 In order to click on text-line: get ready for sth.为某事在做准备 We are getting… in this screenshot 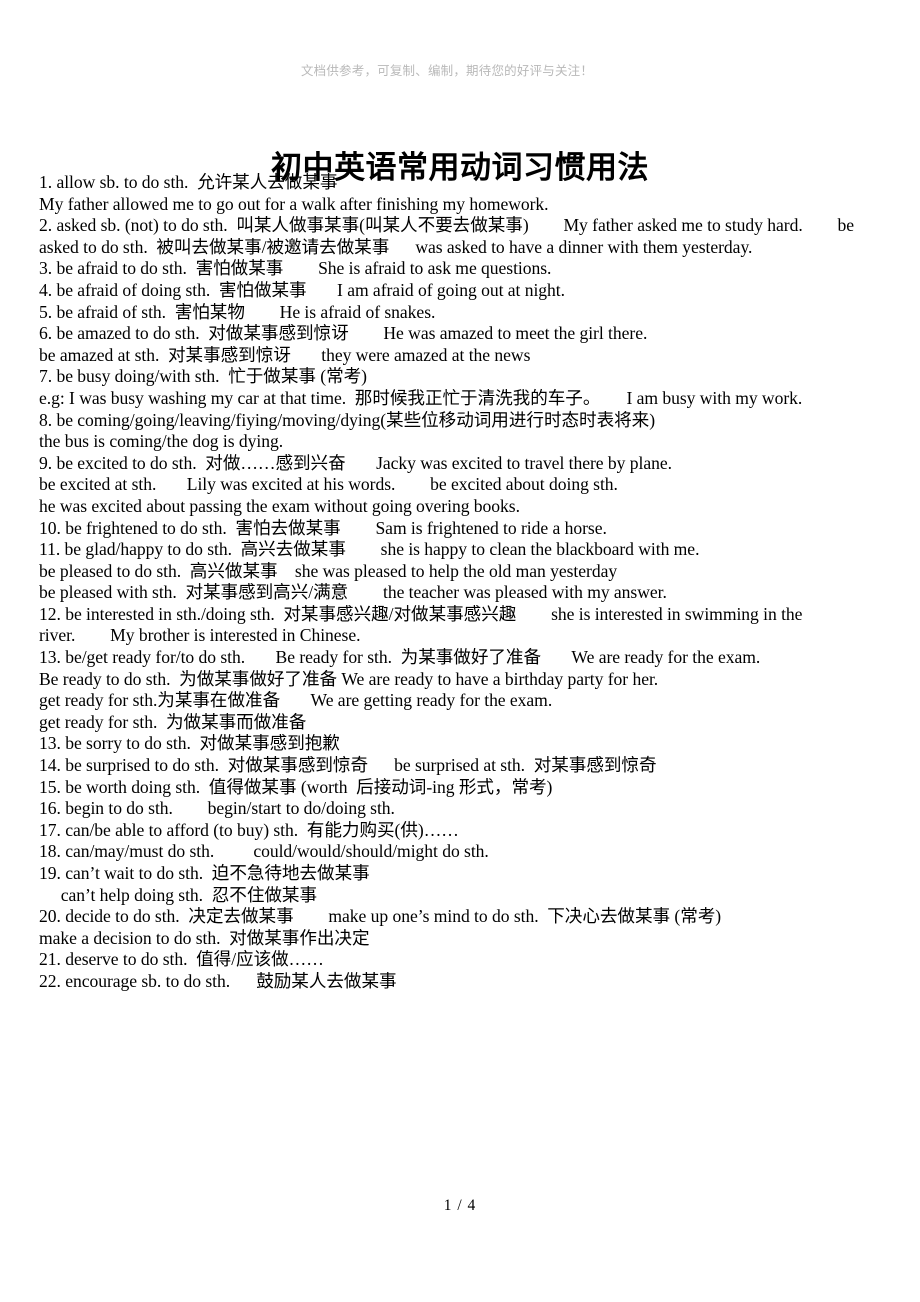, I will do `click(296, 700)`.